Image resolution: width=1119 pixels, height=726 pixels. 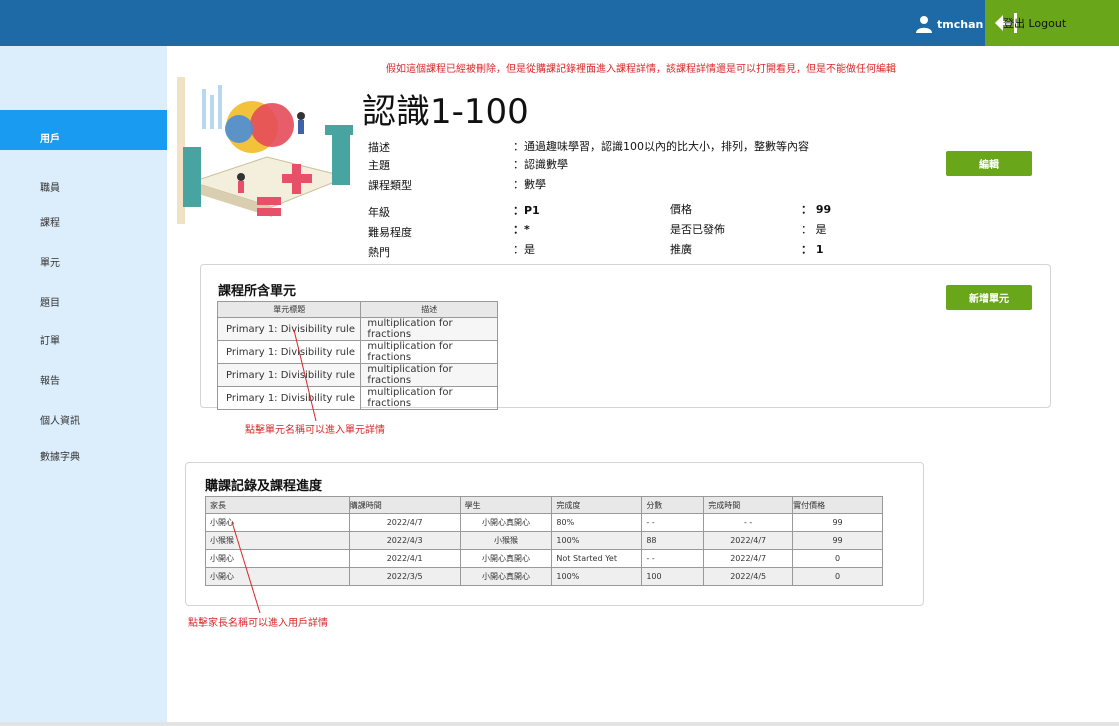 What do you see at coordinates (50, 261) in the screenshot?
I see `sidebar-item-units: 單元` at bounding box center [50, 261].